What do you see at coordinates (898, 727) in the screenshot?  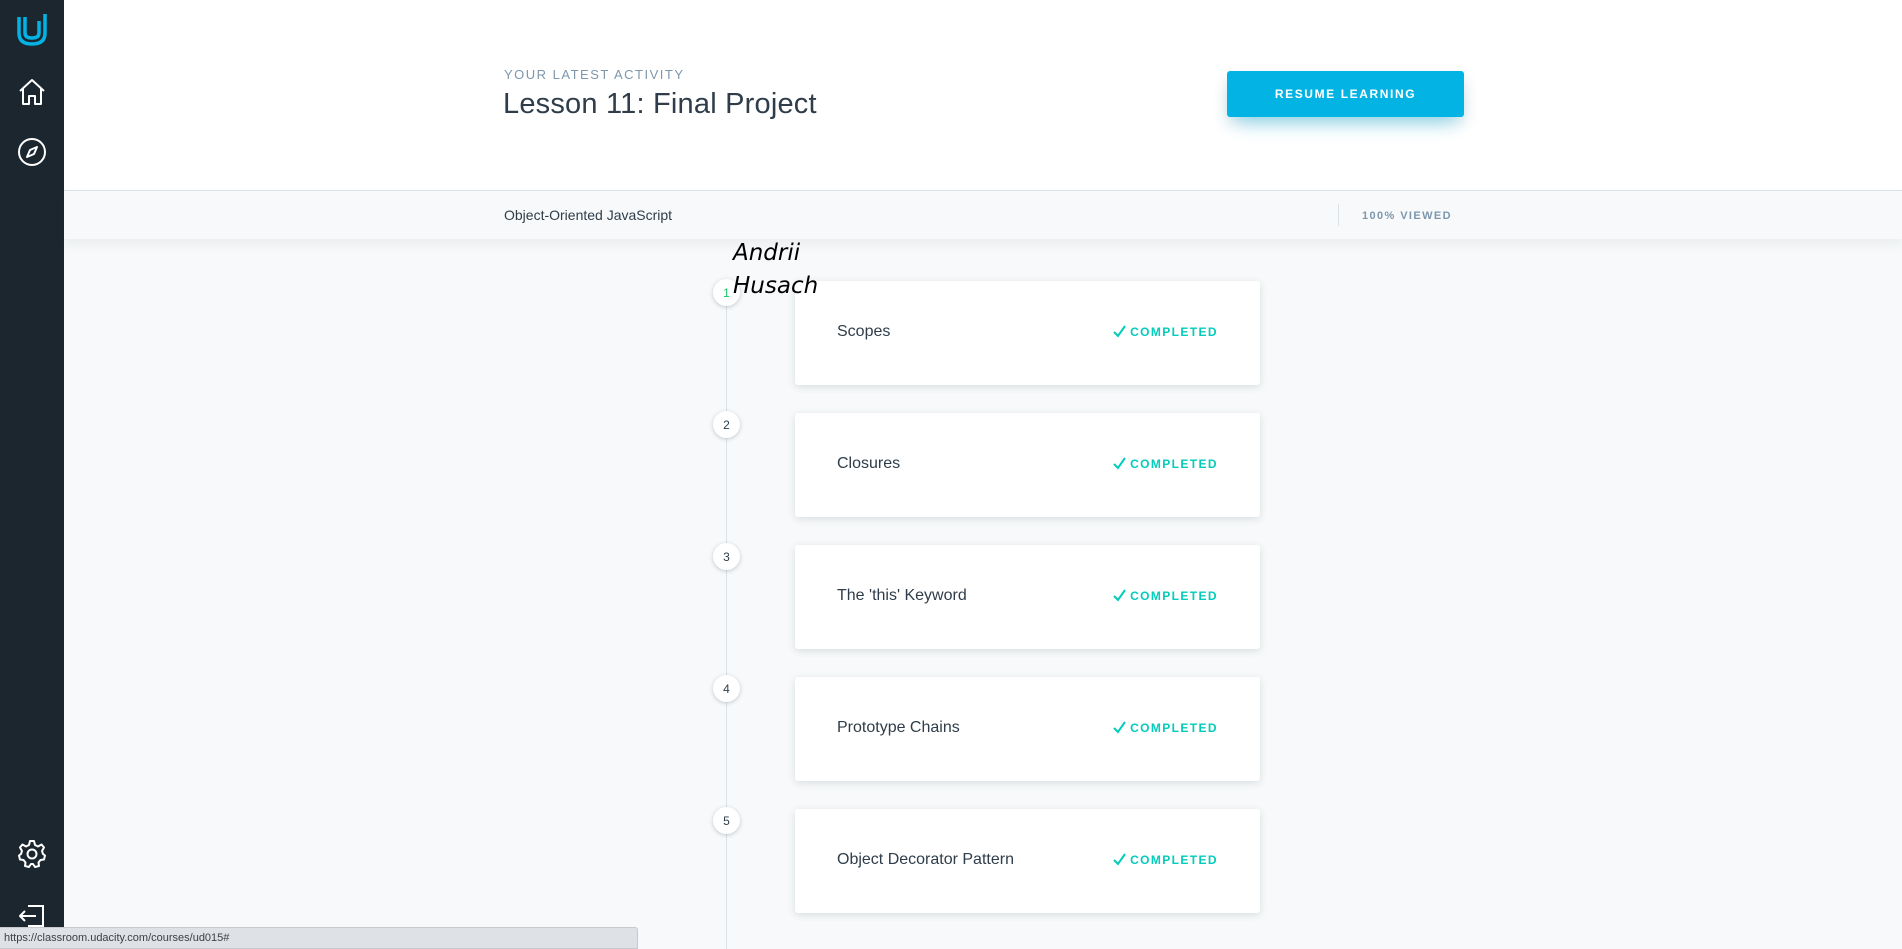 I see `lesson-title: Prototype Chains` at bounding box center [898, 727].